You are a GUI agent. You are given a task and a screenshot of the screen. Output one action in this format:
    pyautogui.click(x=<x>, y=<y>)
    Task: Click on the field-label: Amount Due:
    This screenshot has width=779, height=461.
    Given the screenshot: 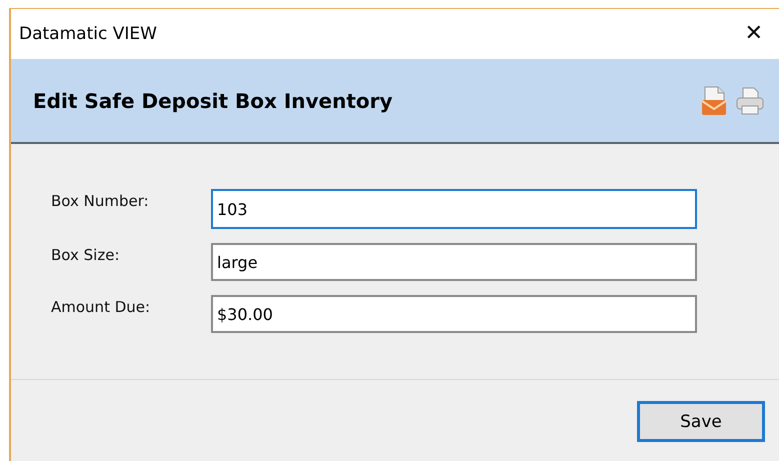 What is the action you would take?
    pyautogui.click(x=101, y=306)
    